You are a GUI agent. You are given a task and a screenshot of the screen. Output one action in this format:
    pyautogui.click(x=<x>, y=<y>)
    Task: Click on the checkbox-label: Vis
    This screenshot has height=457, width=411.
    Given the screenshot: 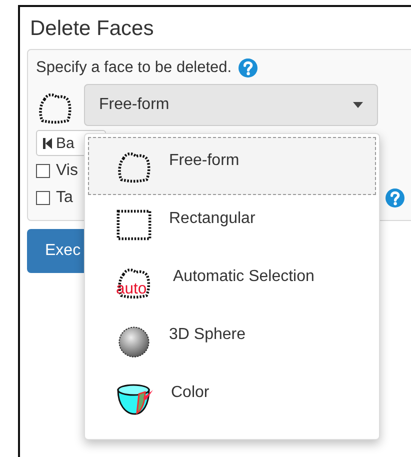 What is the action you would take?
    pyautogui.click(x=67, y=171)
    